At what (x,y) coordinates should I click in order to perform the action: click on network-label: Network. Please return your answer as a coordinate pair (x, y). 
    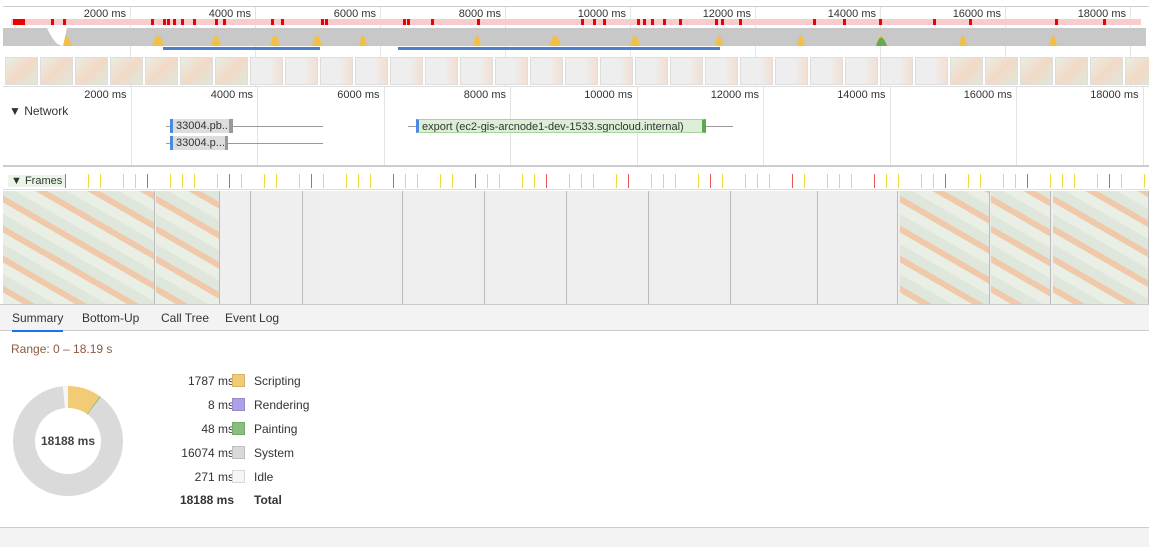
    Looking at the image, I should click on (46, 111).